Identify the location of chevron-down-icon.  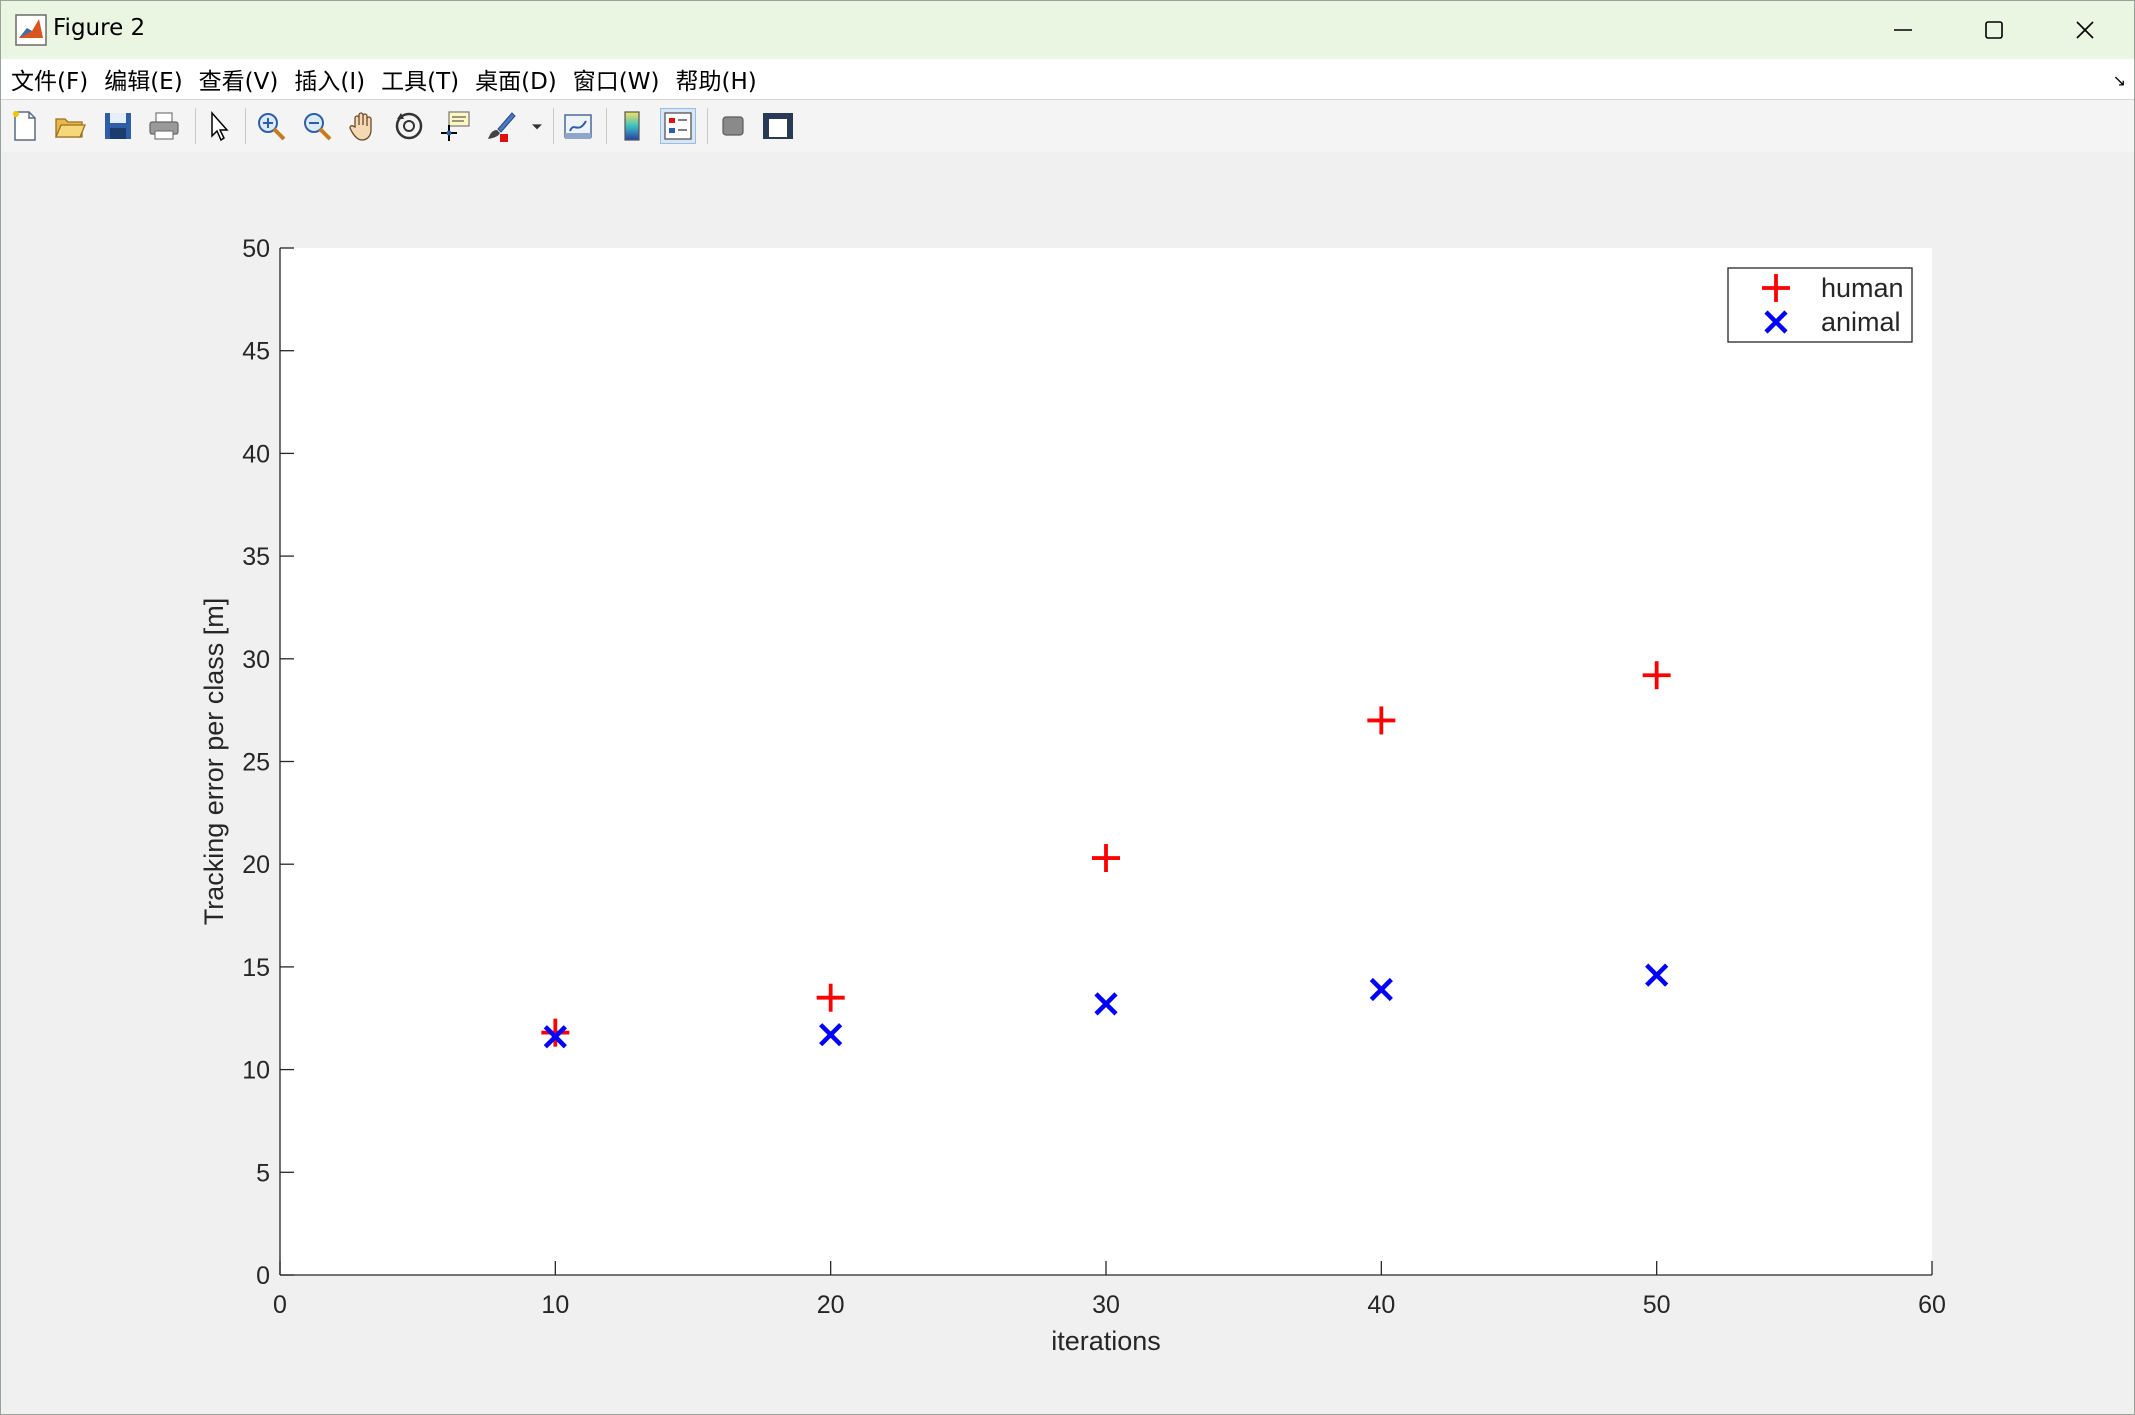
(537, 127).